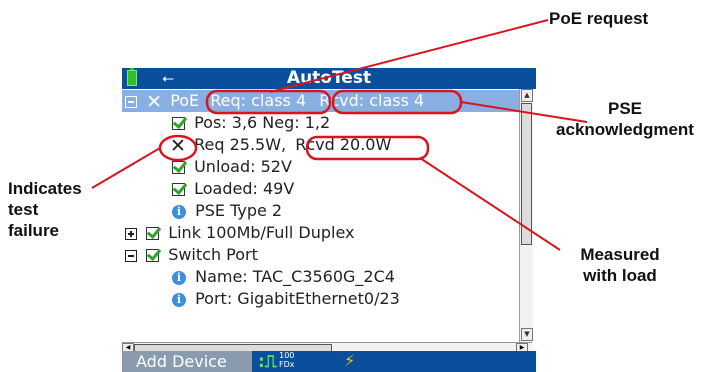 This screenshot has height=372, width=715. What do you see at coordinates (244, 188) in the screenshot?
I see `row-label: Loaded: 49V` at bounding box center [244, 188].